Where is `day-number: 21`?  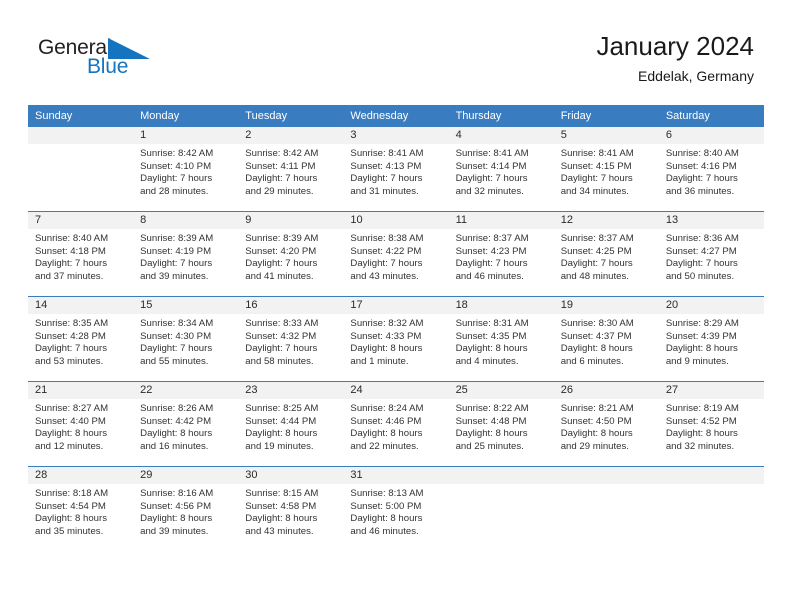 day-number: 21 is located at coordinates (81, 390).